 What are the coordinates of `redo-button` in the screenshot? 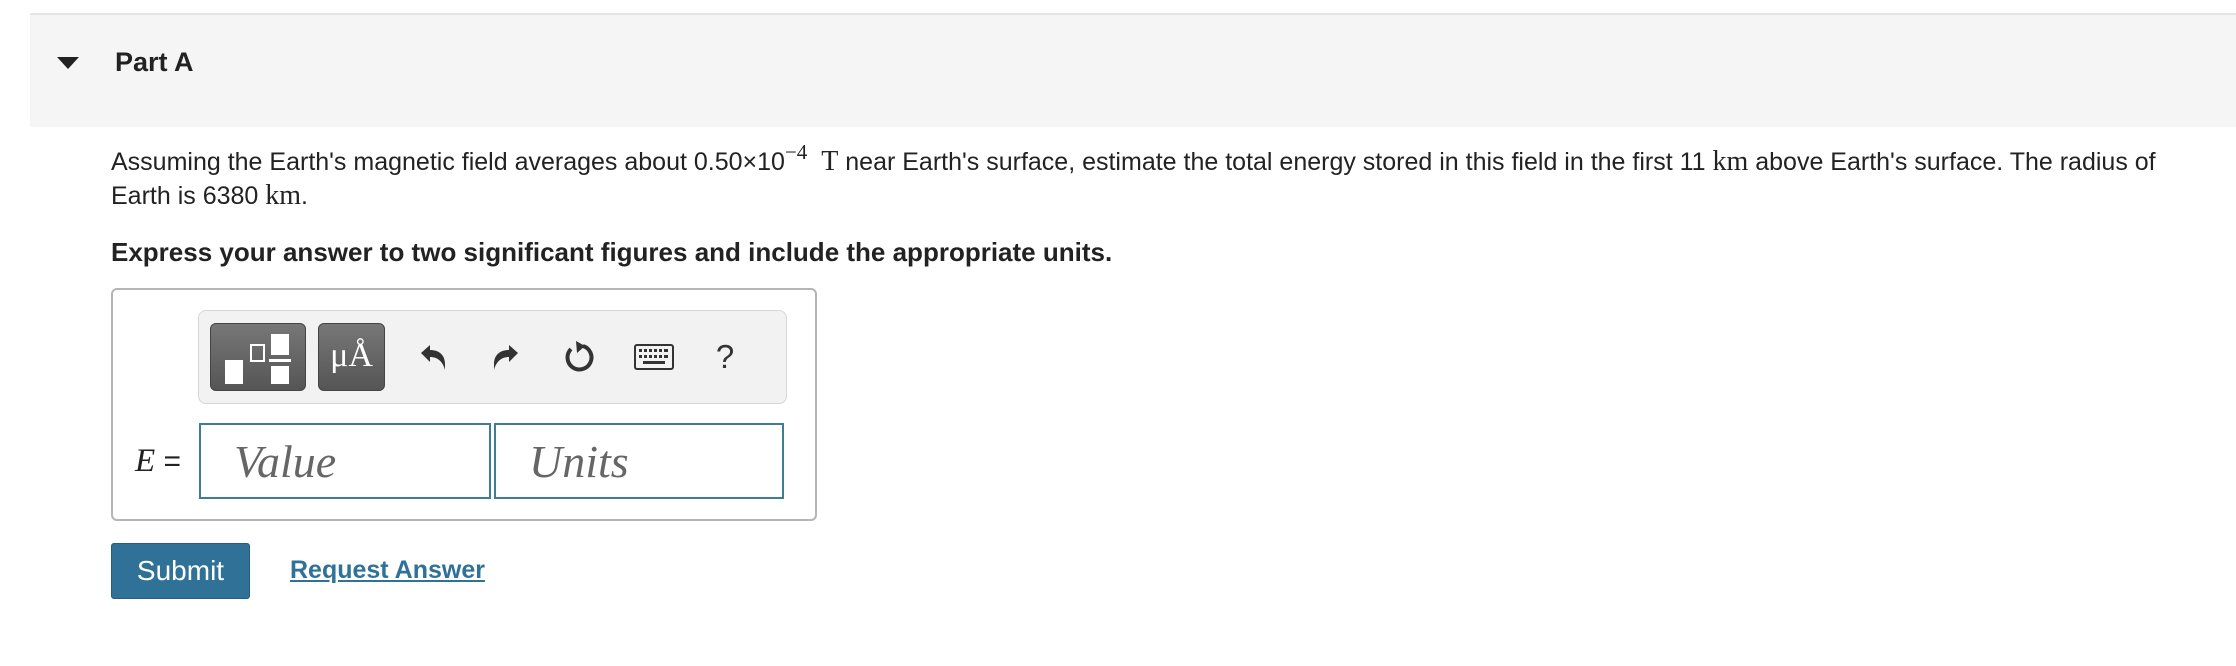 It's located at (507, 357).